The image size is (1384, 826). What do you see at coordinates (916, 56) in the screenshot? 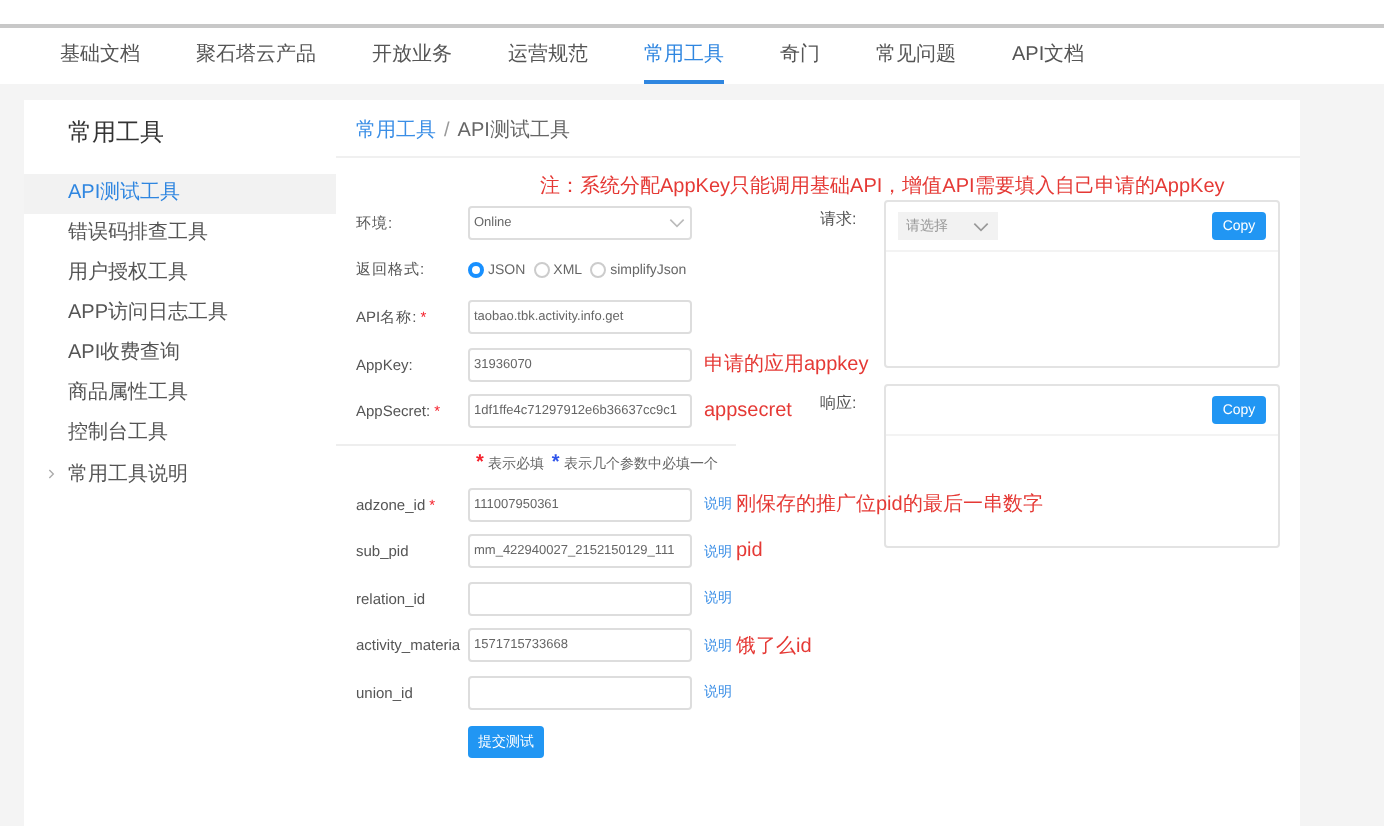
I see `nav-tab: 常见问题` at bounding box center [916, 56].